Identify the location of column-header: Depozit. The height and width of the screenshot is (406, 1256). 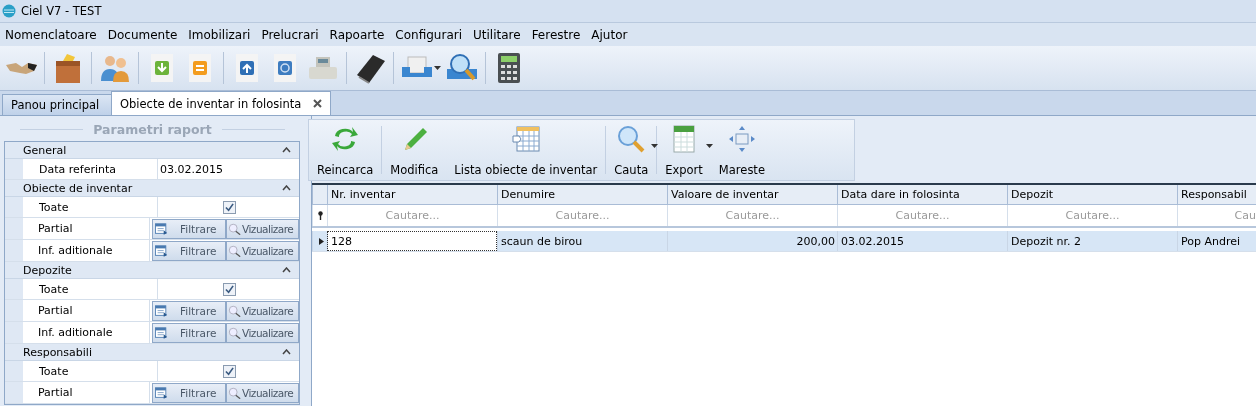
(1092, 194).